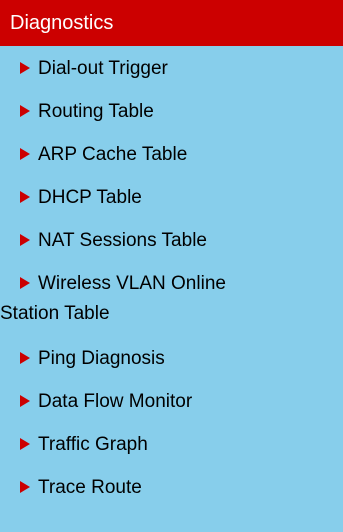  Describe the element at coordinates (180, 196) in the screenshot. I see `menu-item-dhcp-table: DHCP Table` at that location.